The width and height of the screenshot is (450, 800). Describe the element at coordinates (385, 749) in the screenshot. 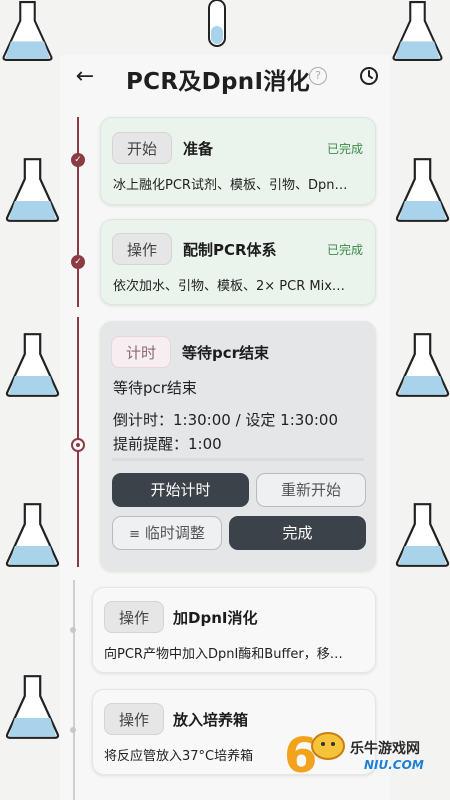

I see `watermark-name: 乐牛游戏网` at that location.